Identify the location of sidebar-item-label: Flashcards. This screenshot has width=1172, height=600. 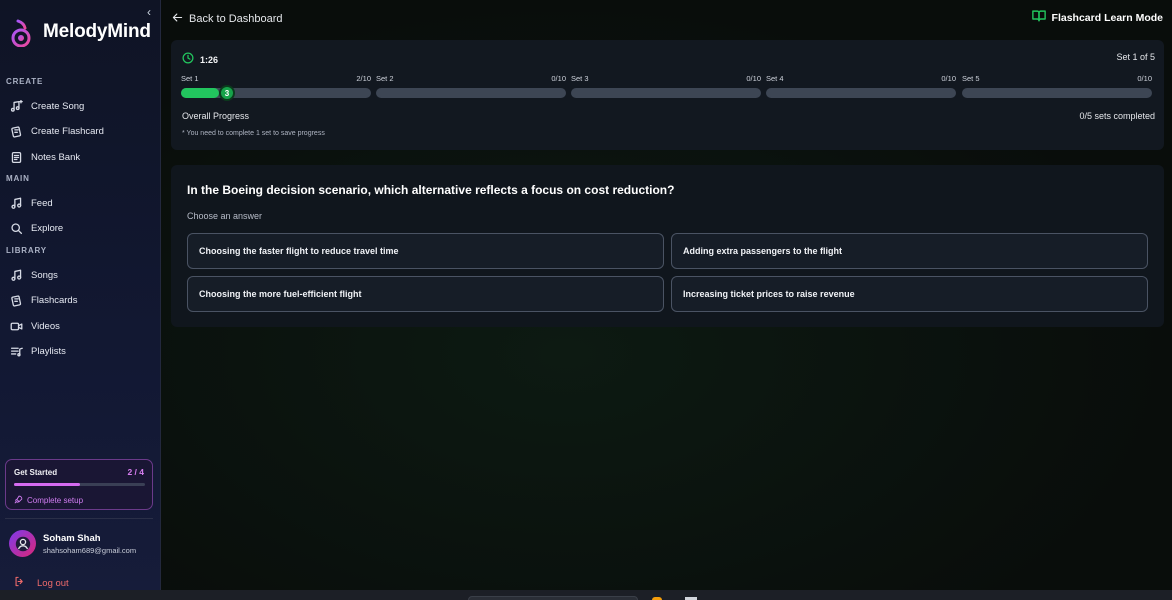
(54, 300).